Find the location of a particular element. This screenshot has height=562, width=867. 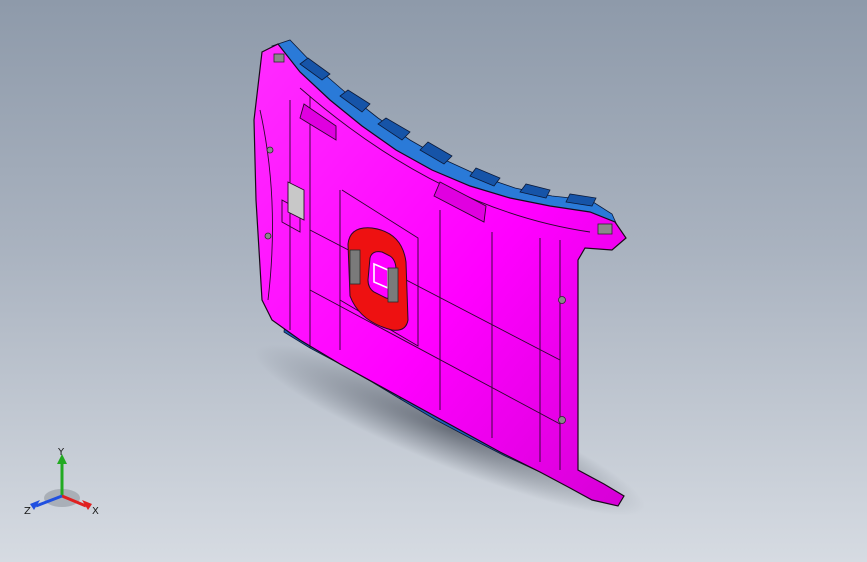

z-label: Z is located at coordinates (27, 511).